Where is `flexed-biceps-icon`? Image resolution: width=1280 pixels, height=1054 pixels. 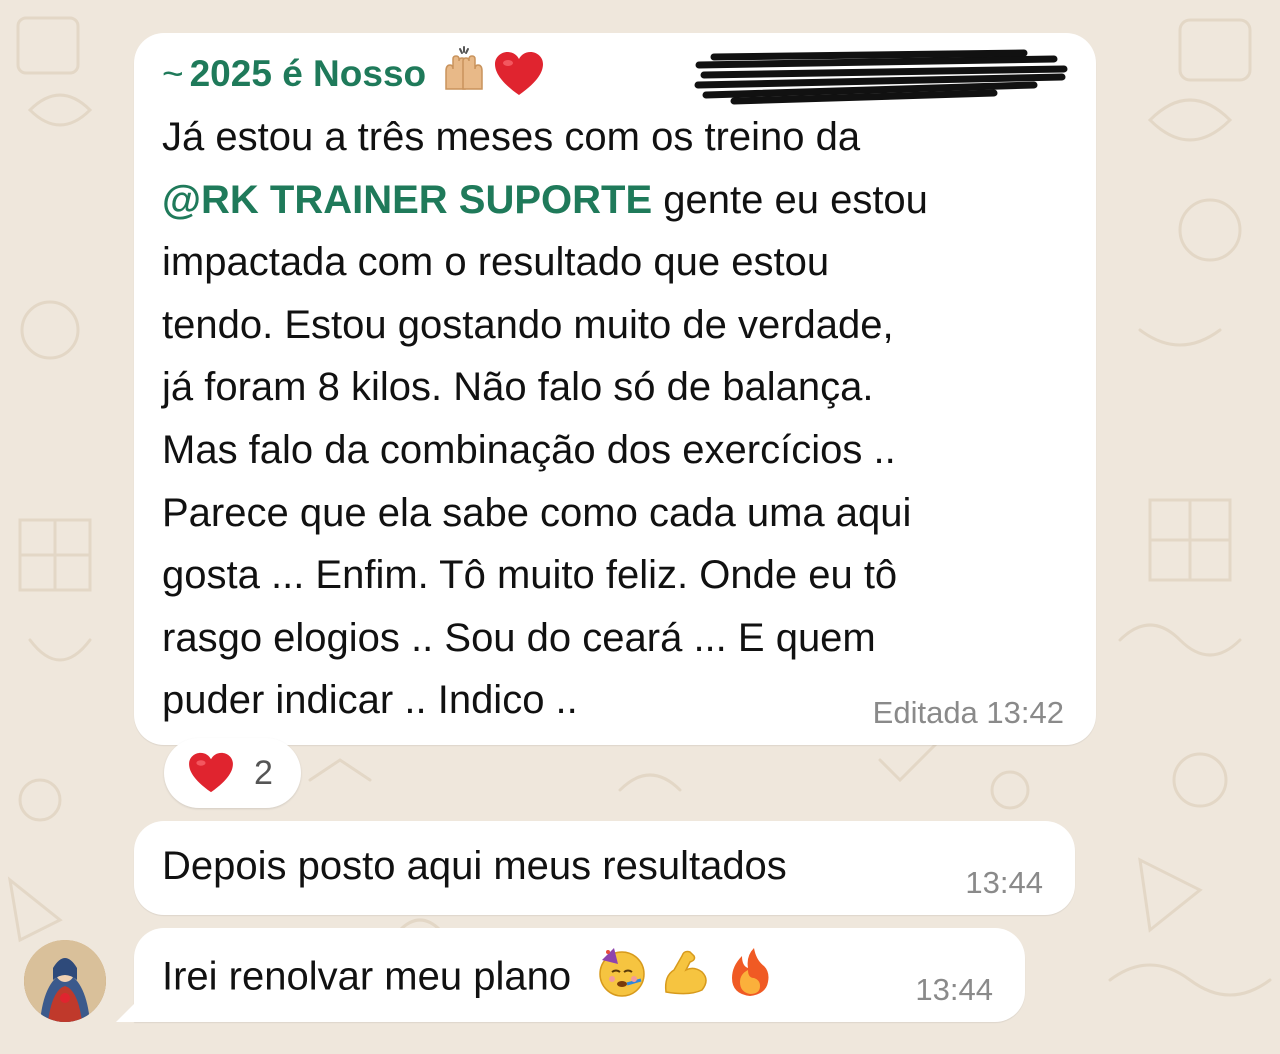 flexed-biceps-icon is located at coordinates (686, 979).